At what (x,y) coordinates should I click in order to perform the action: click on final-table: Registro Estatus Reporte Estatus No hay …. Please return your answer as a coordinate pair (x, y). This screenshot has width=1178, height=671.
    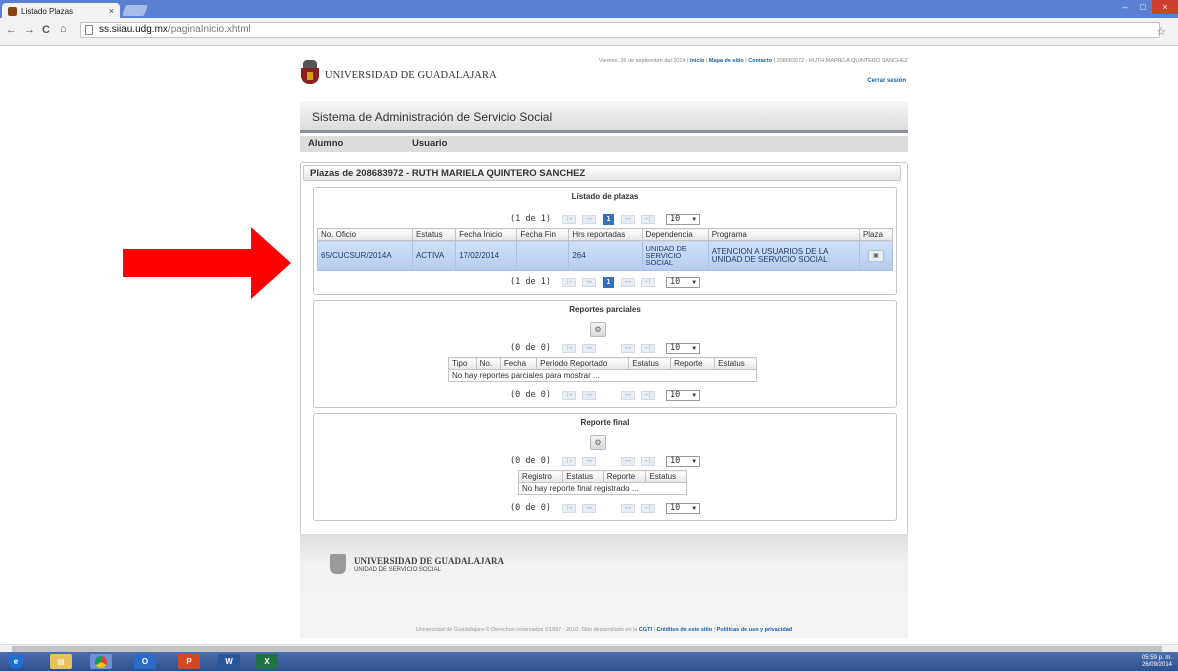
    Looking at the image, I should click on (602, 482).